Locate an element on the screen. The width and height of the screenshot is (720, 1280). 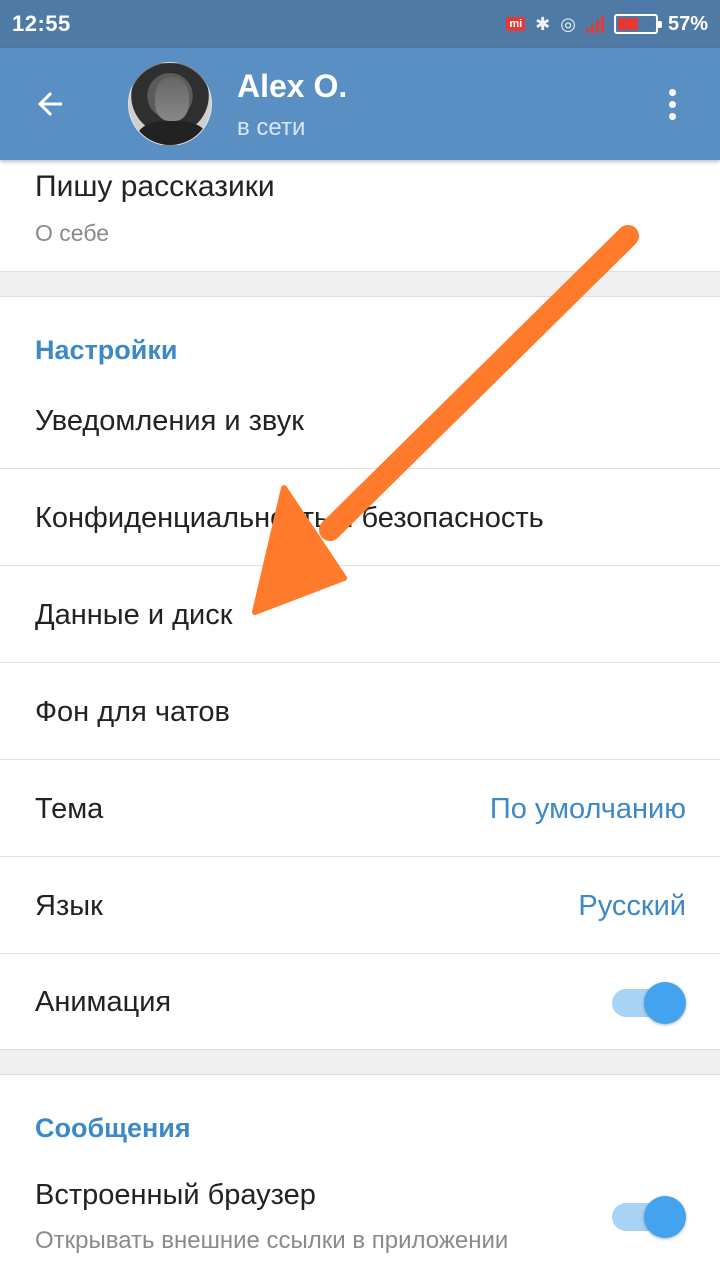
avatar is located at coordinates (170, 104).